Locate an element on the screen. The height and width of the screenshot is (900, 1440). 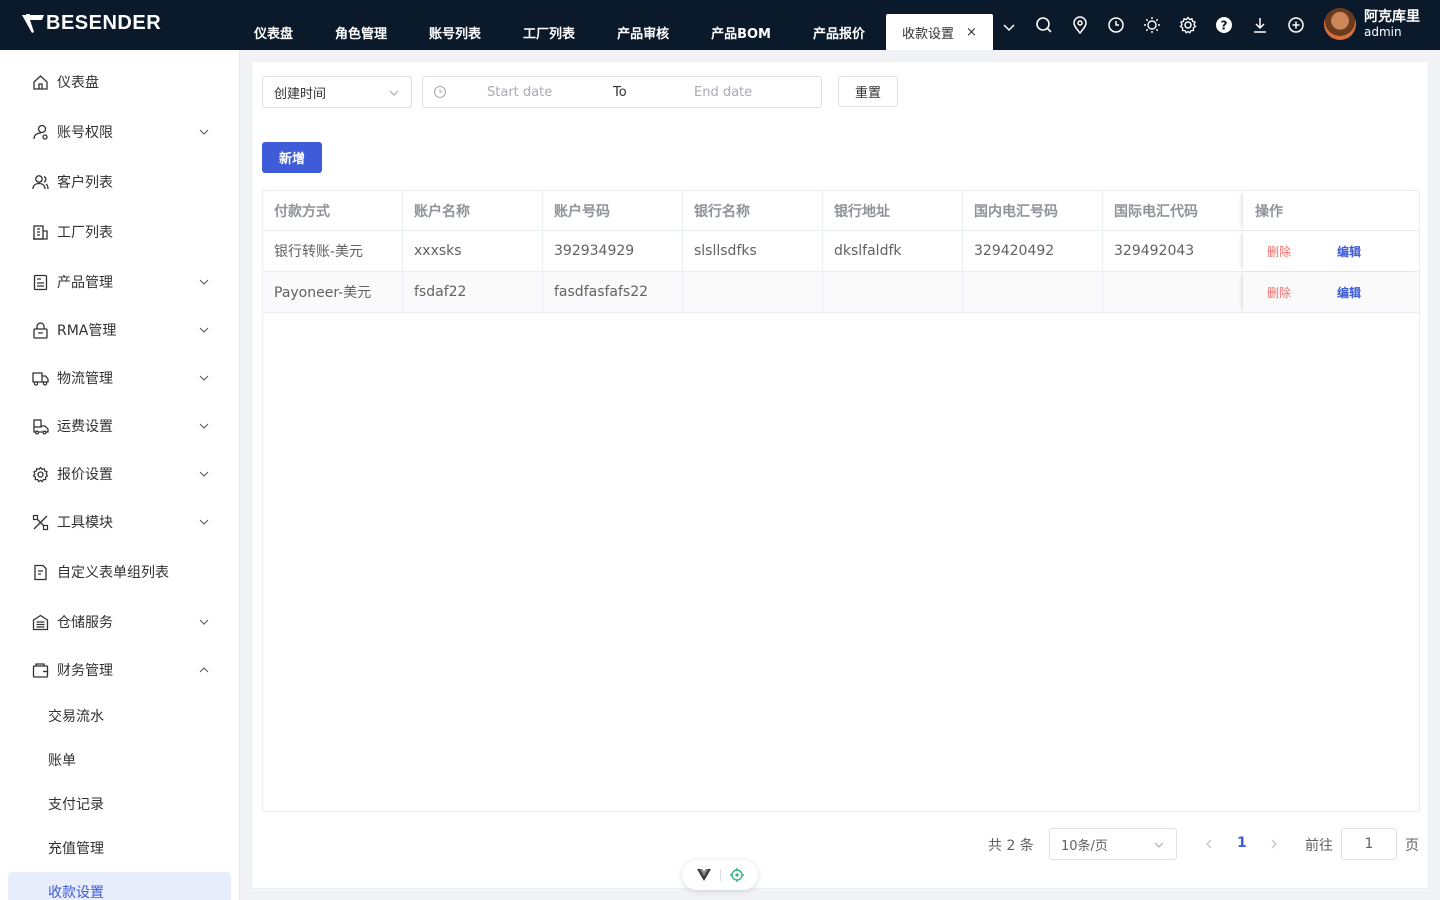
column-header-actions: 操作 is located at coordinates (1331, 210).